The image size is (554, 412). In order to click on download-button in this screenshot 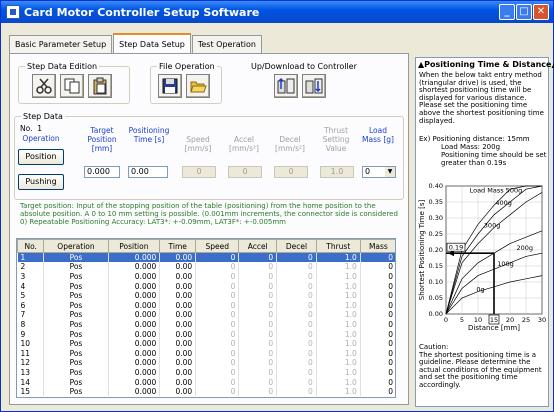, I will do `click(314, 86)`.